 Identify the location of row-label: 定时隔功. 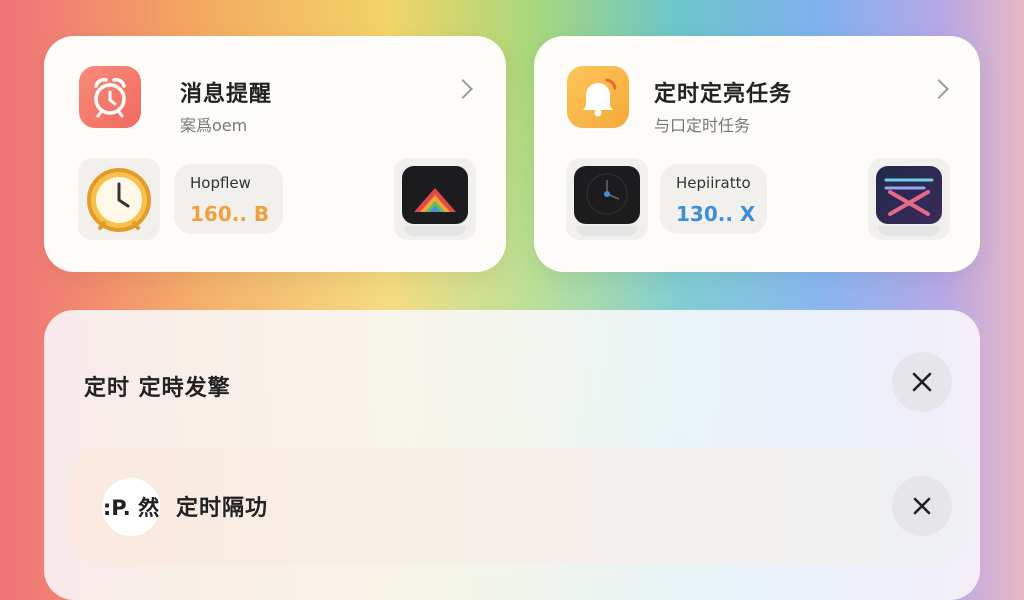
(222, 508).